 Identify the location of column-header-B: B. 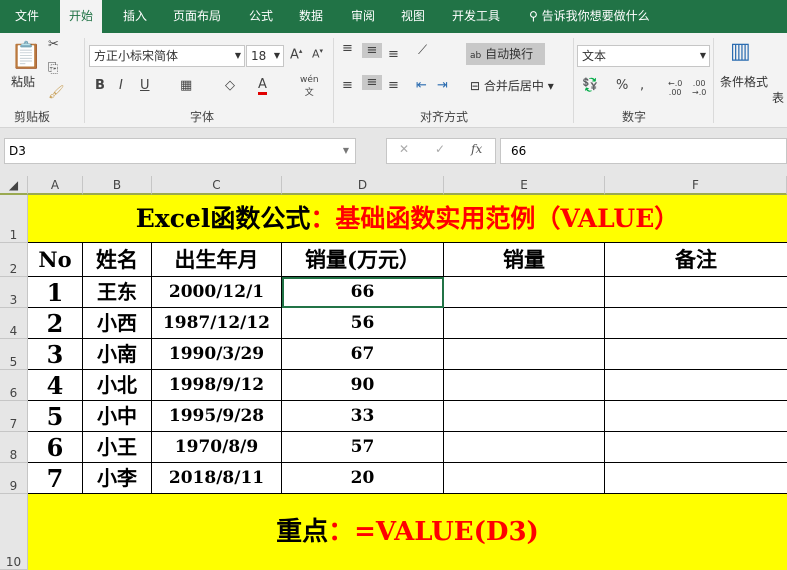
(117, 185).